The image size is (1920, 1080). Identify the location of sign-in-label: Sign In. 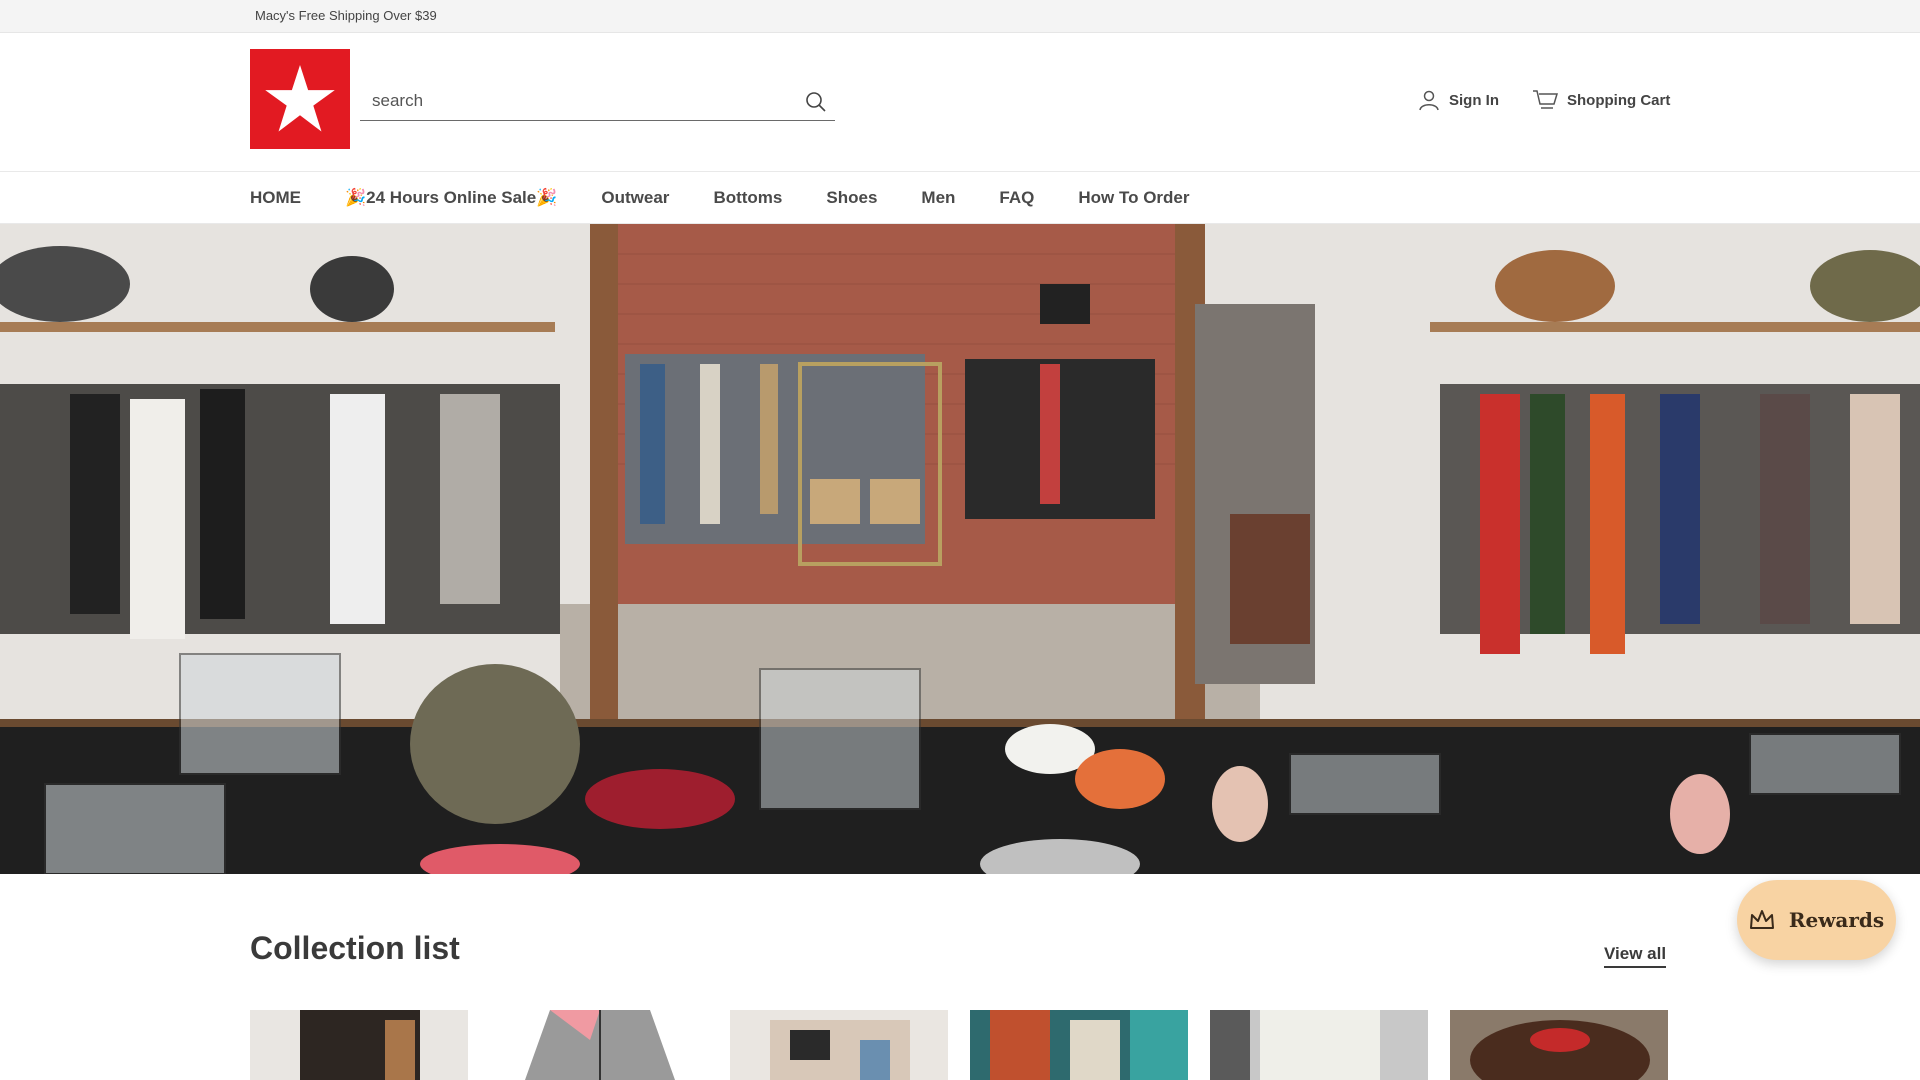
(1474, 100).